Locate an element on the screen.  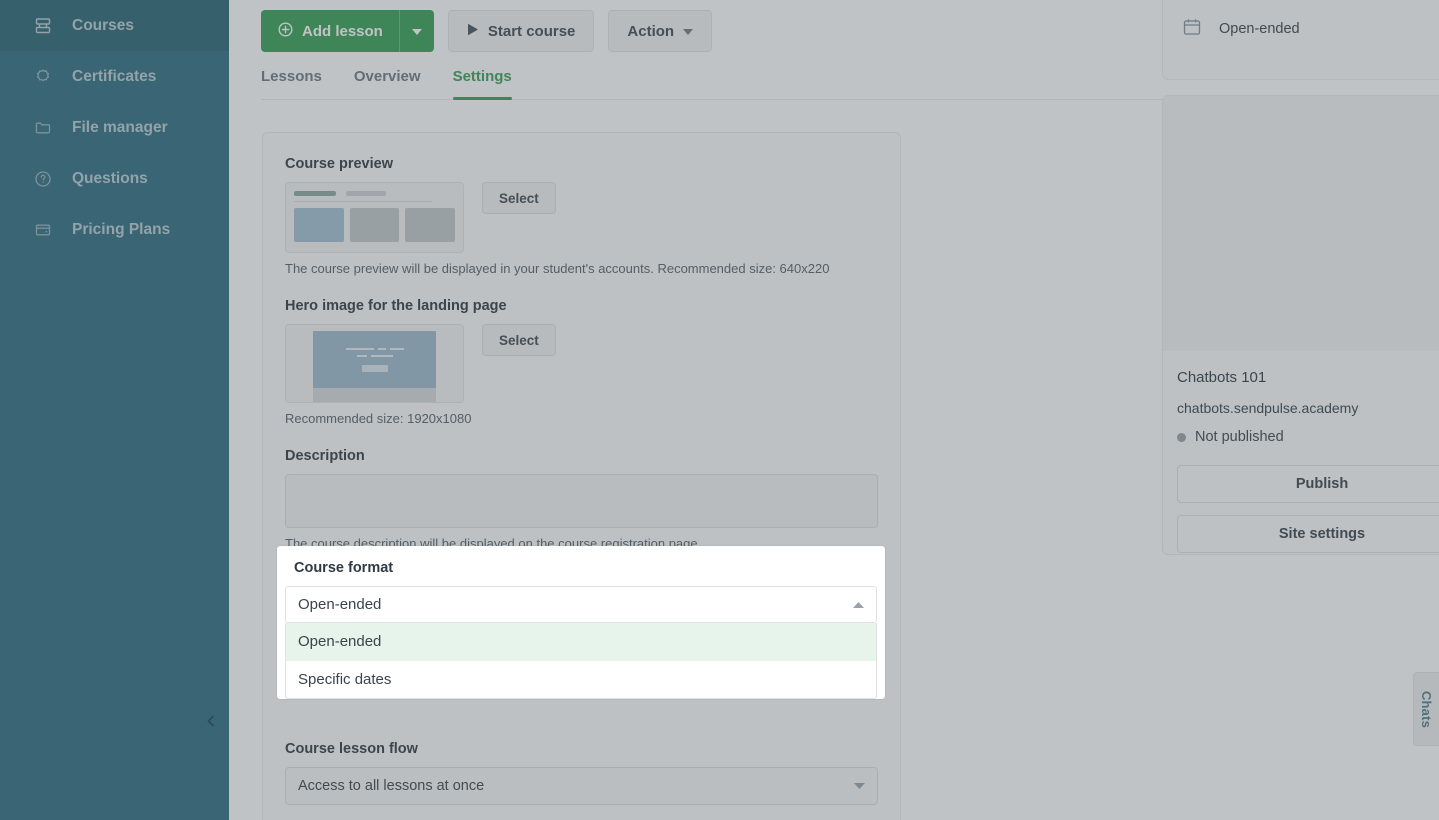
caret-up-icon is located at coordinates (858, 604).